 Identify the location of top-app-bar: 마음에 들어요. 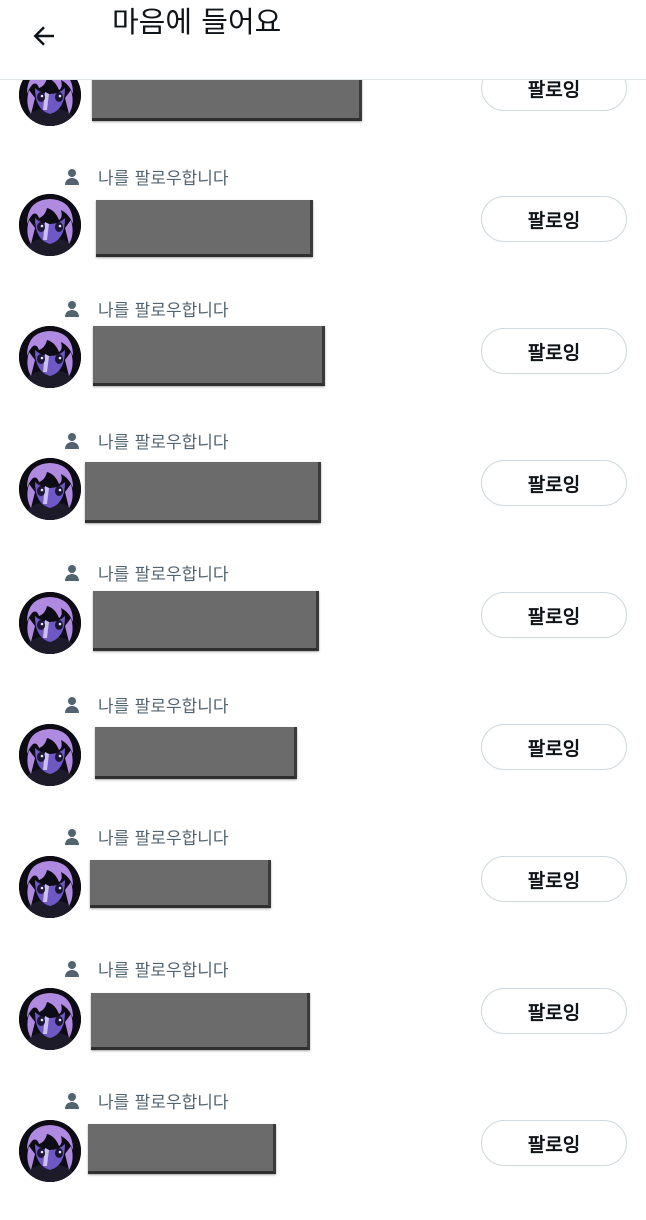
(323, 40).